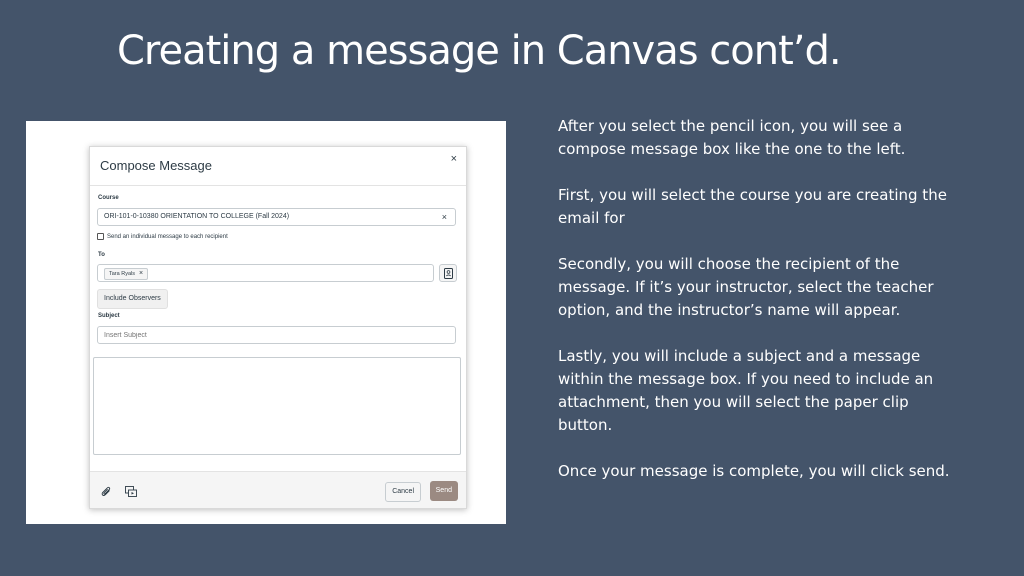  Describe the element at coordinates (443, 491) in the screenshot. I see `send-button: Send` at that location.